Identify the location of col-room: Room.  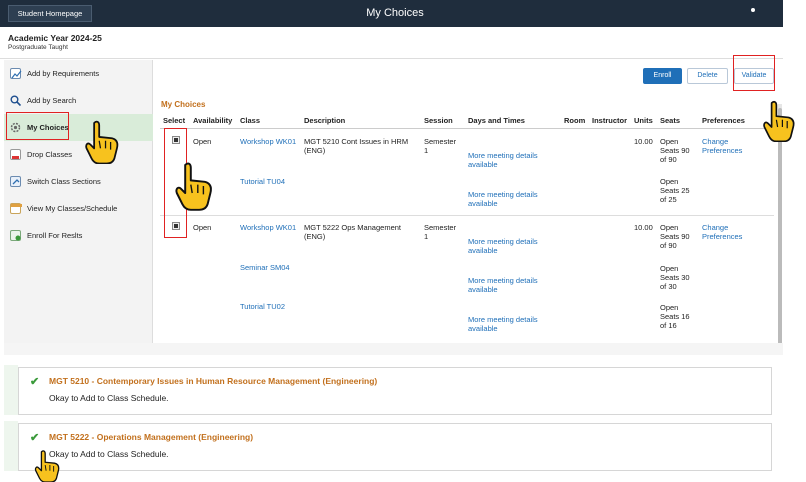
(575, 120).